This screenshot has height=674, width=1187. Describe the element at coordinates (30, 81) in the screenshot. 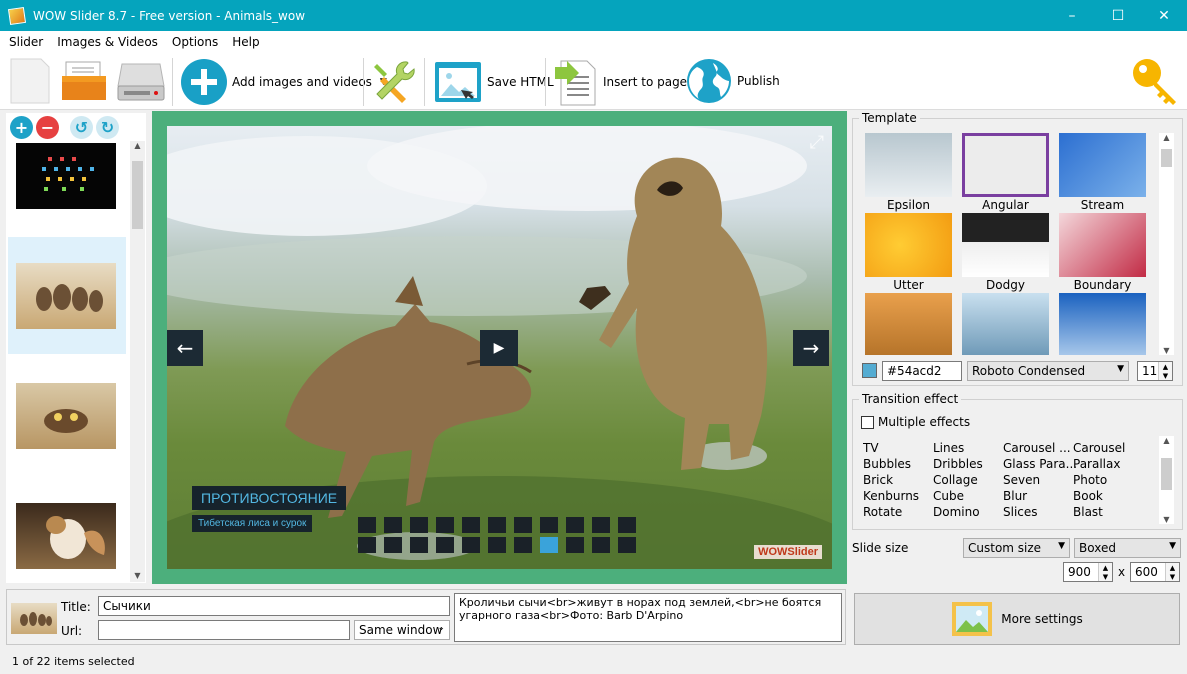

I see `new-button` at that location.